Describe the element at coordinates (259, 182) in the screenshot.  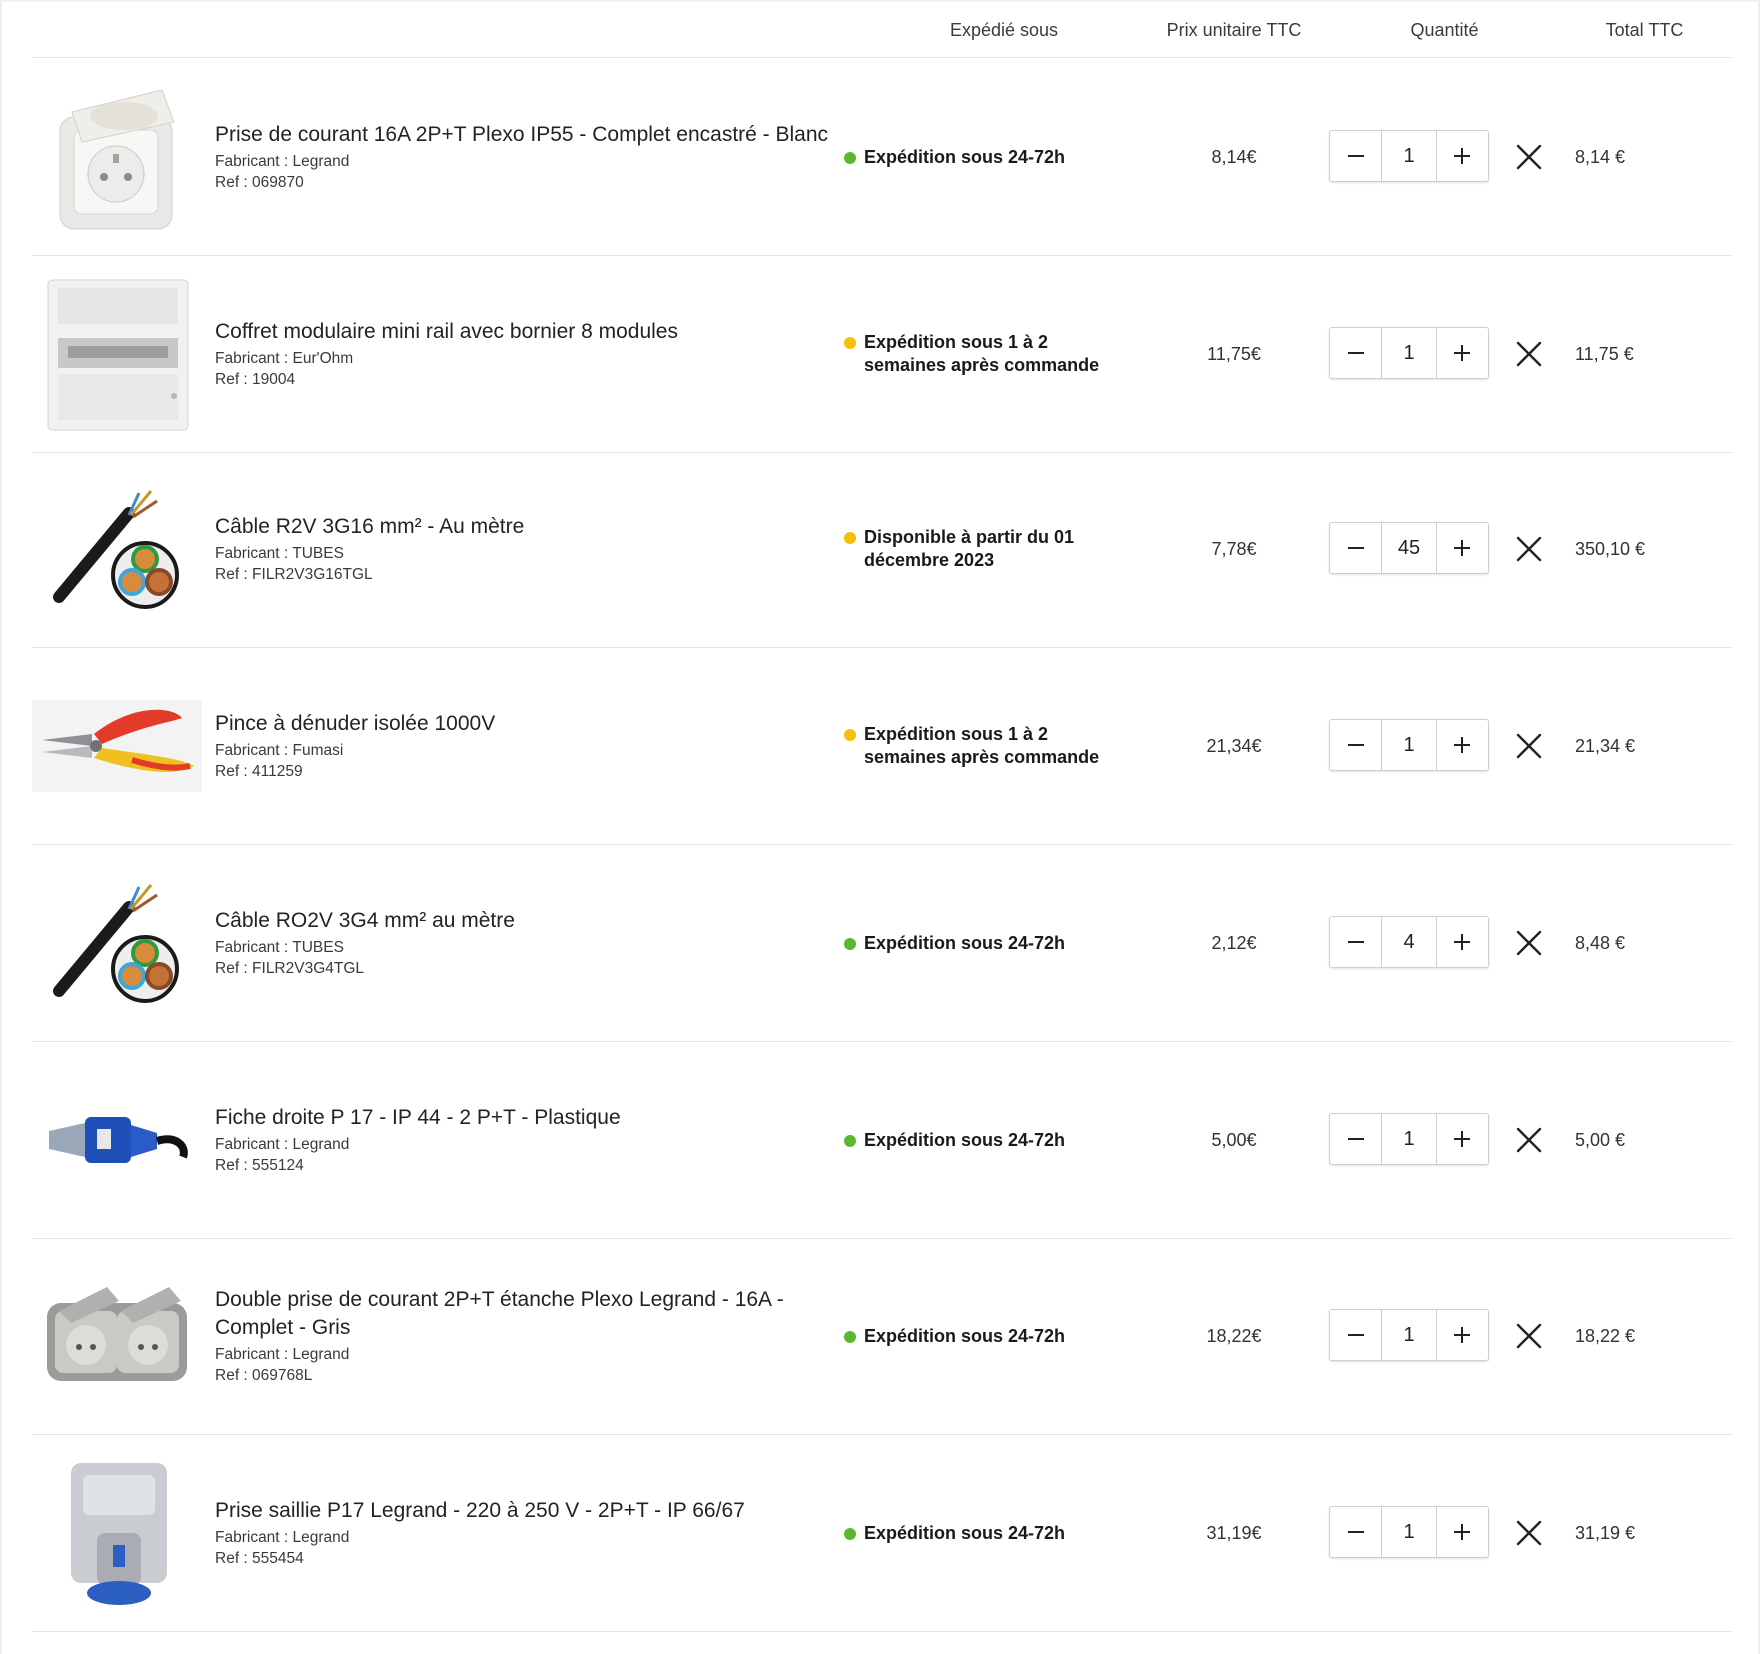
I see `product-ref: Ref : 069870` at that location.